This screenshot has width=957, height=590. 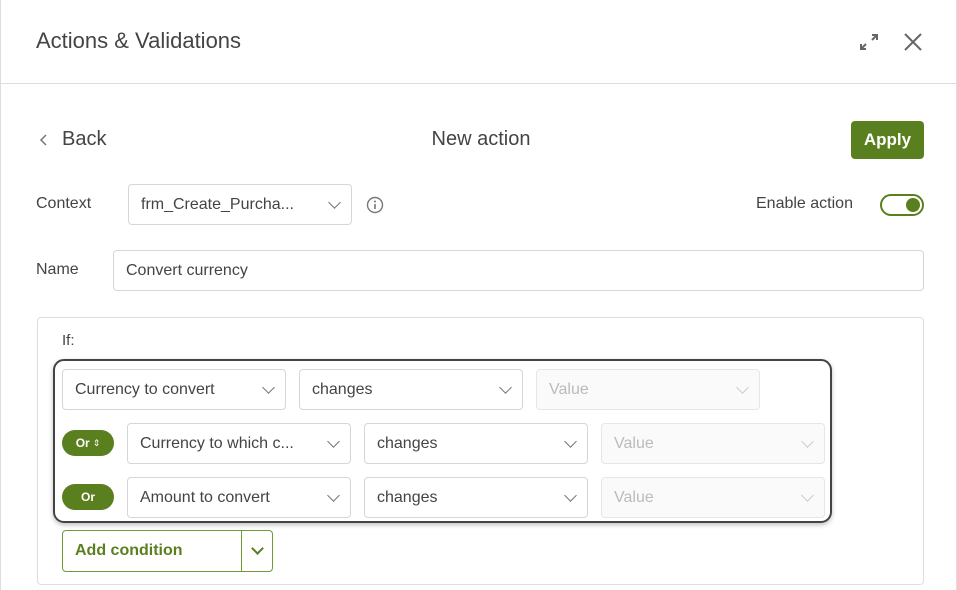 What do you see at coordinates (139, 40) in the screenshot?
I see `dialog-title: Actions & Validations` at bounding box center [139, 40].